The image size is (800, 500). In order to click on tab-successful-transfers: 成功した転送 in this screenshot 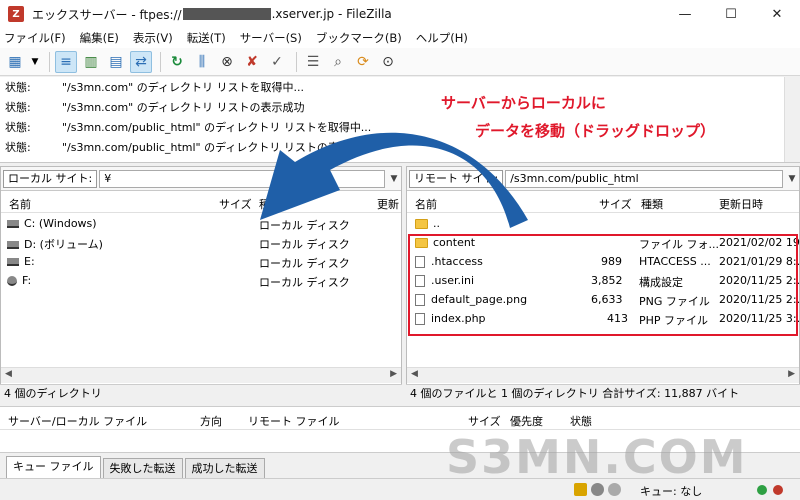, I will do `click(224, 468)`.